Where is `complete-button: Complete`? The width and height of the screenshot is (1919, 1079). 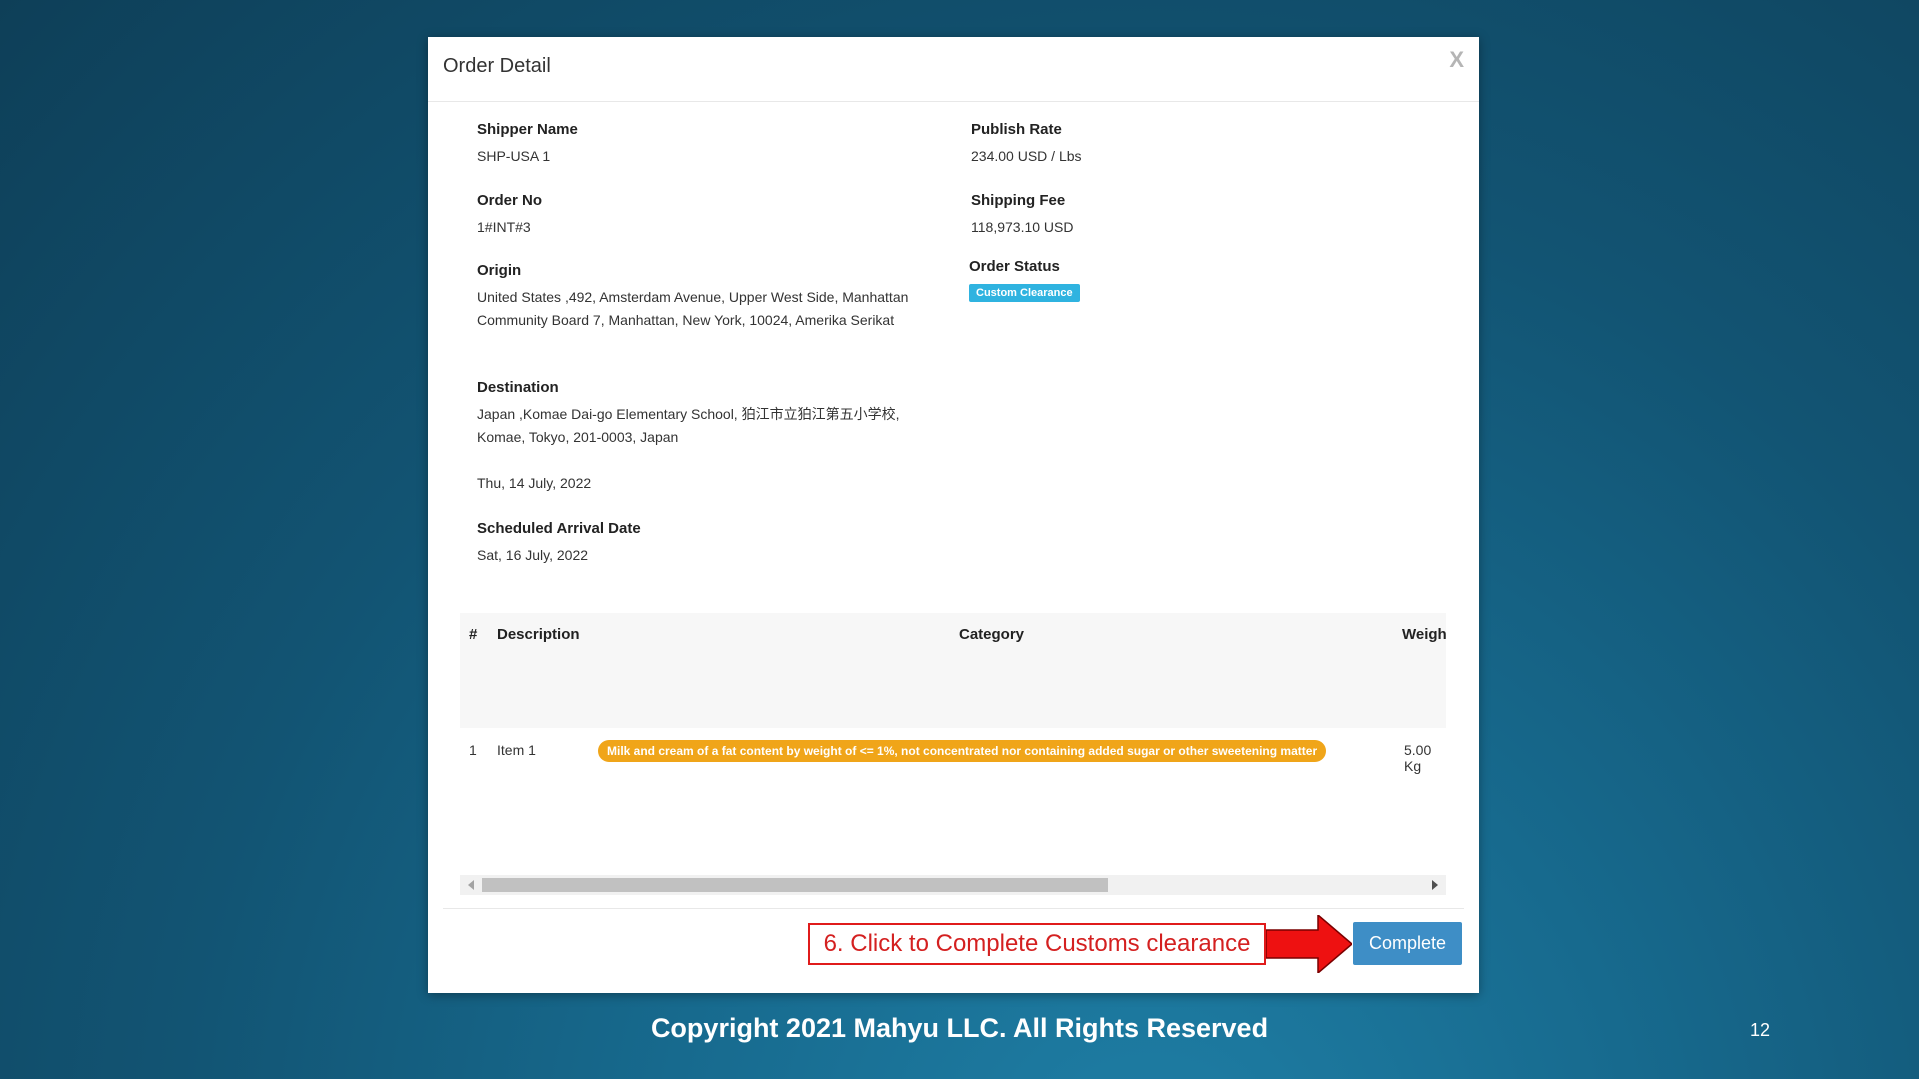
complete-button: Complete is located at coordinates (1407, 943).